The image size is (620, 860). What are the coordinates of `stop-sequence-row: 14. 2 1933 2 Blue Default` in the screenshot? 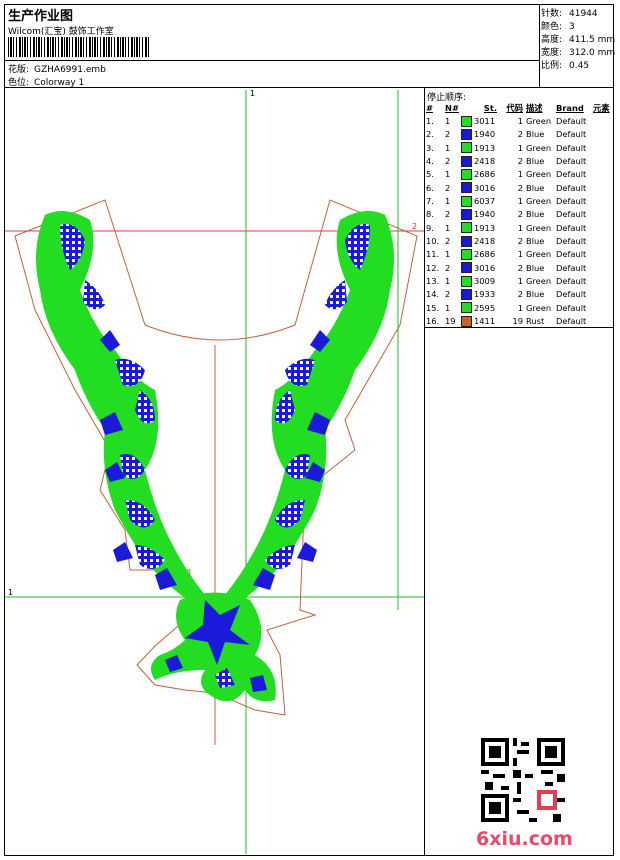 It's located at (521, 294).